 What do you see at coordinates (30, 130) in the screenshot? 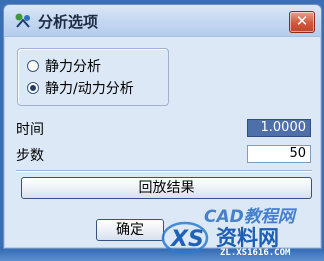
I see `time-label: 时间` at bounding box center [30, 130].